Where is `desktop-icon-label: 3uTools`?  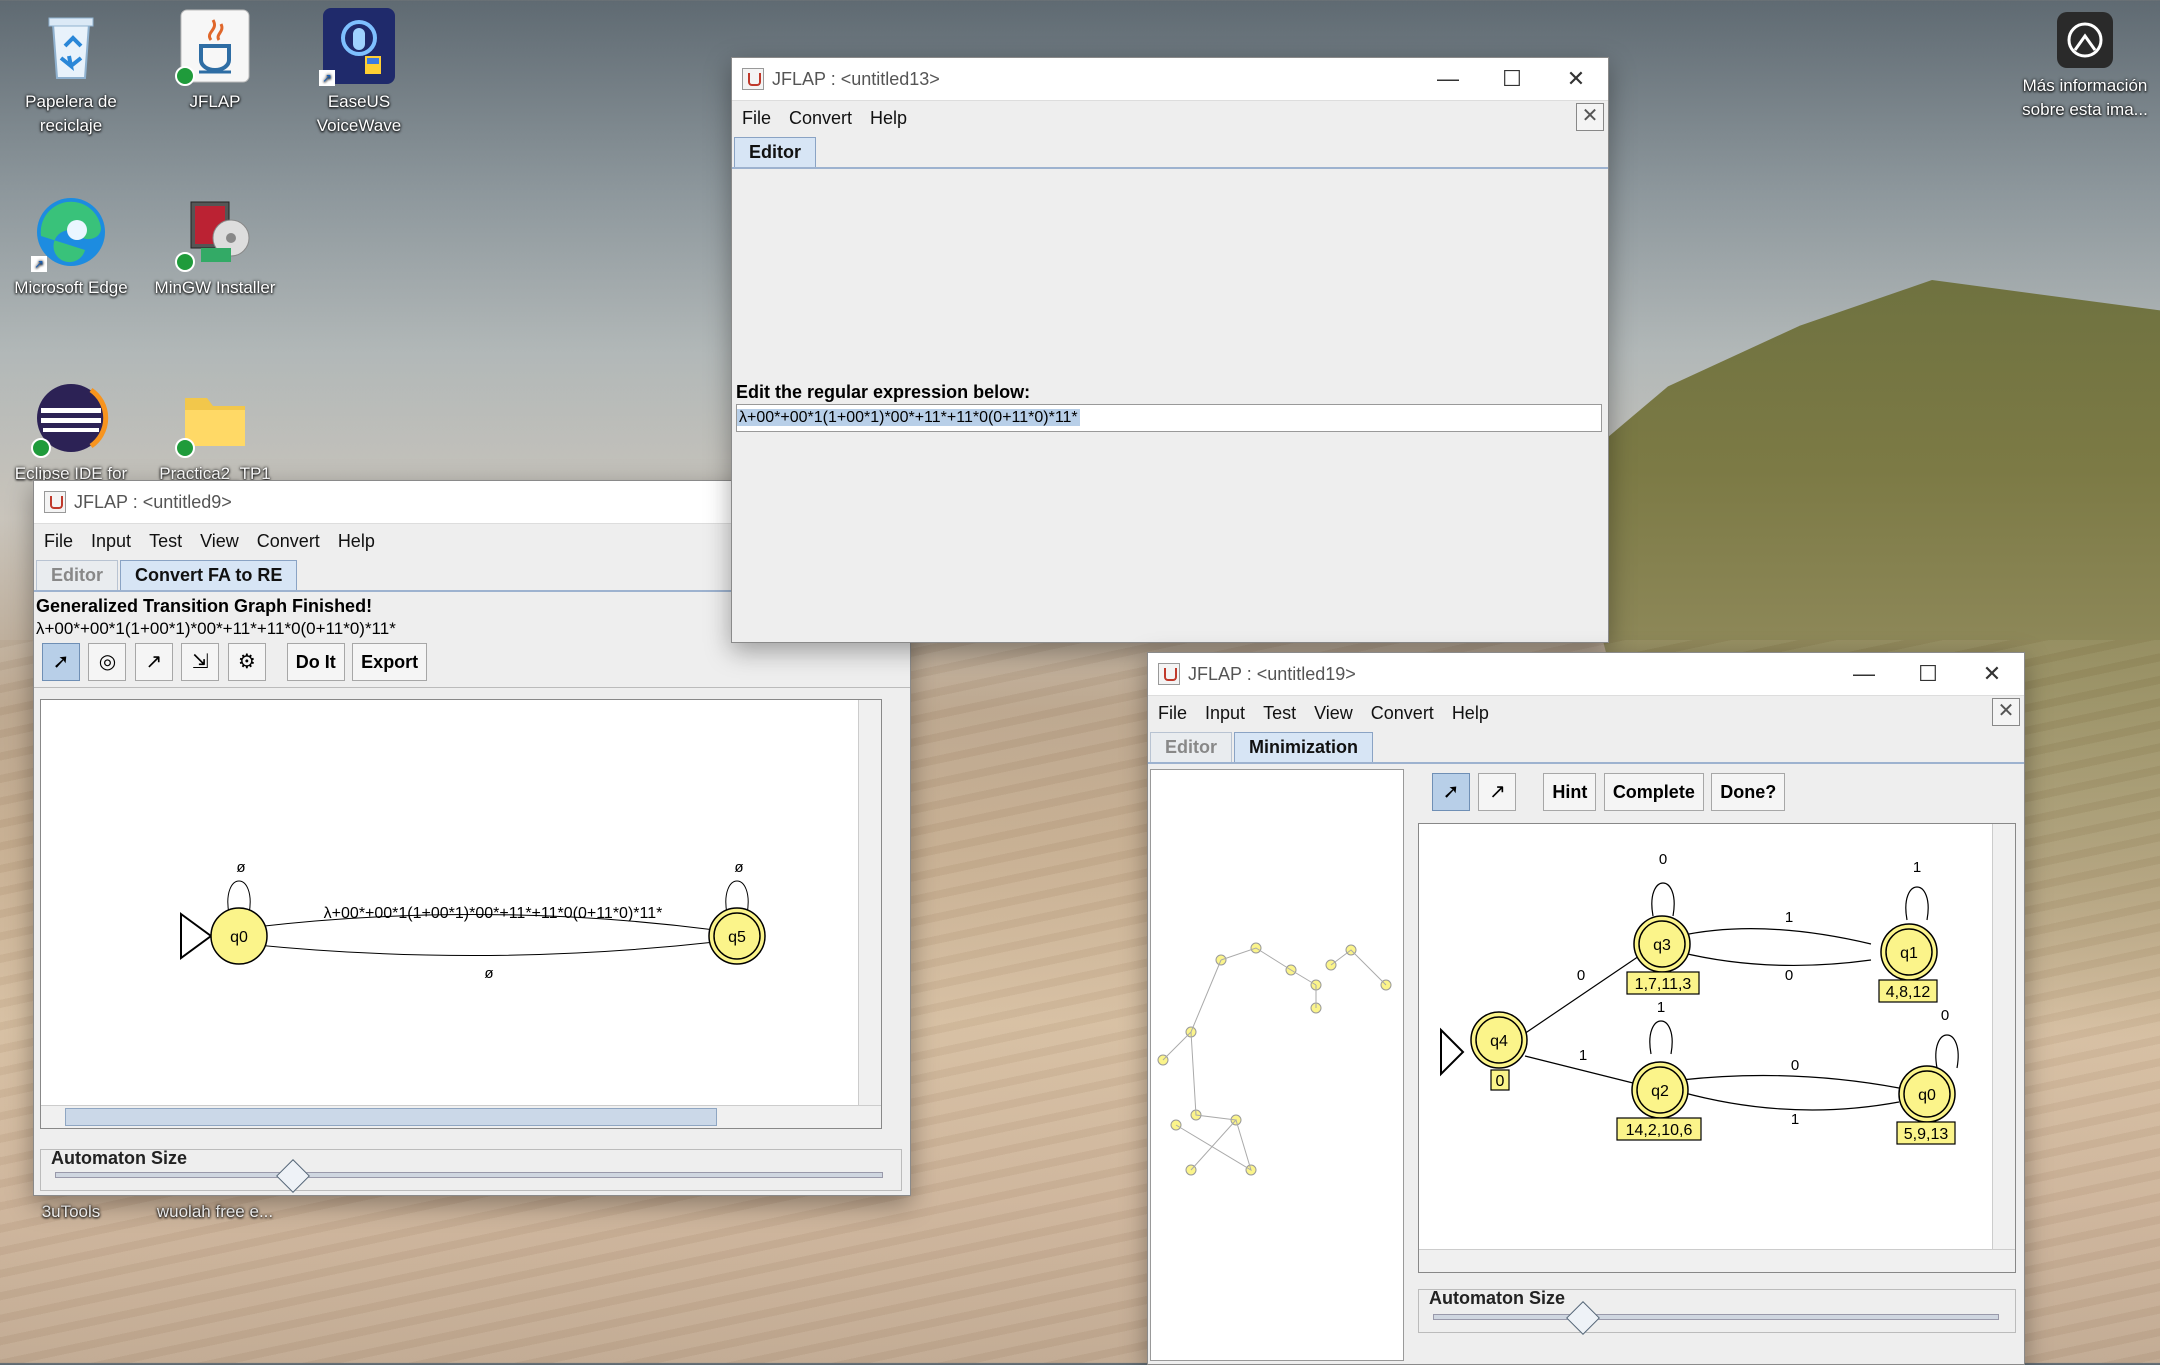
desktop-icon-label: 3uTools is located at coordinates (71, 1211).